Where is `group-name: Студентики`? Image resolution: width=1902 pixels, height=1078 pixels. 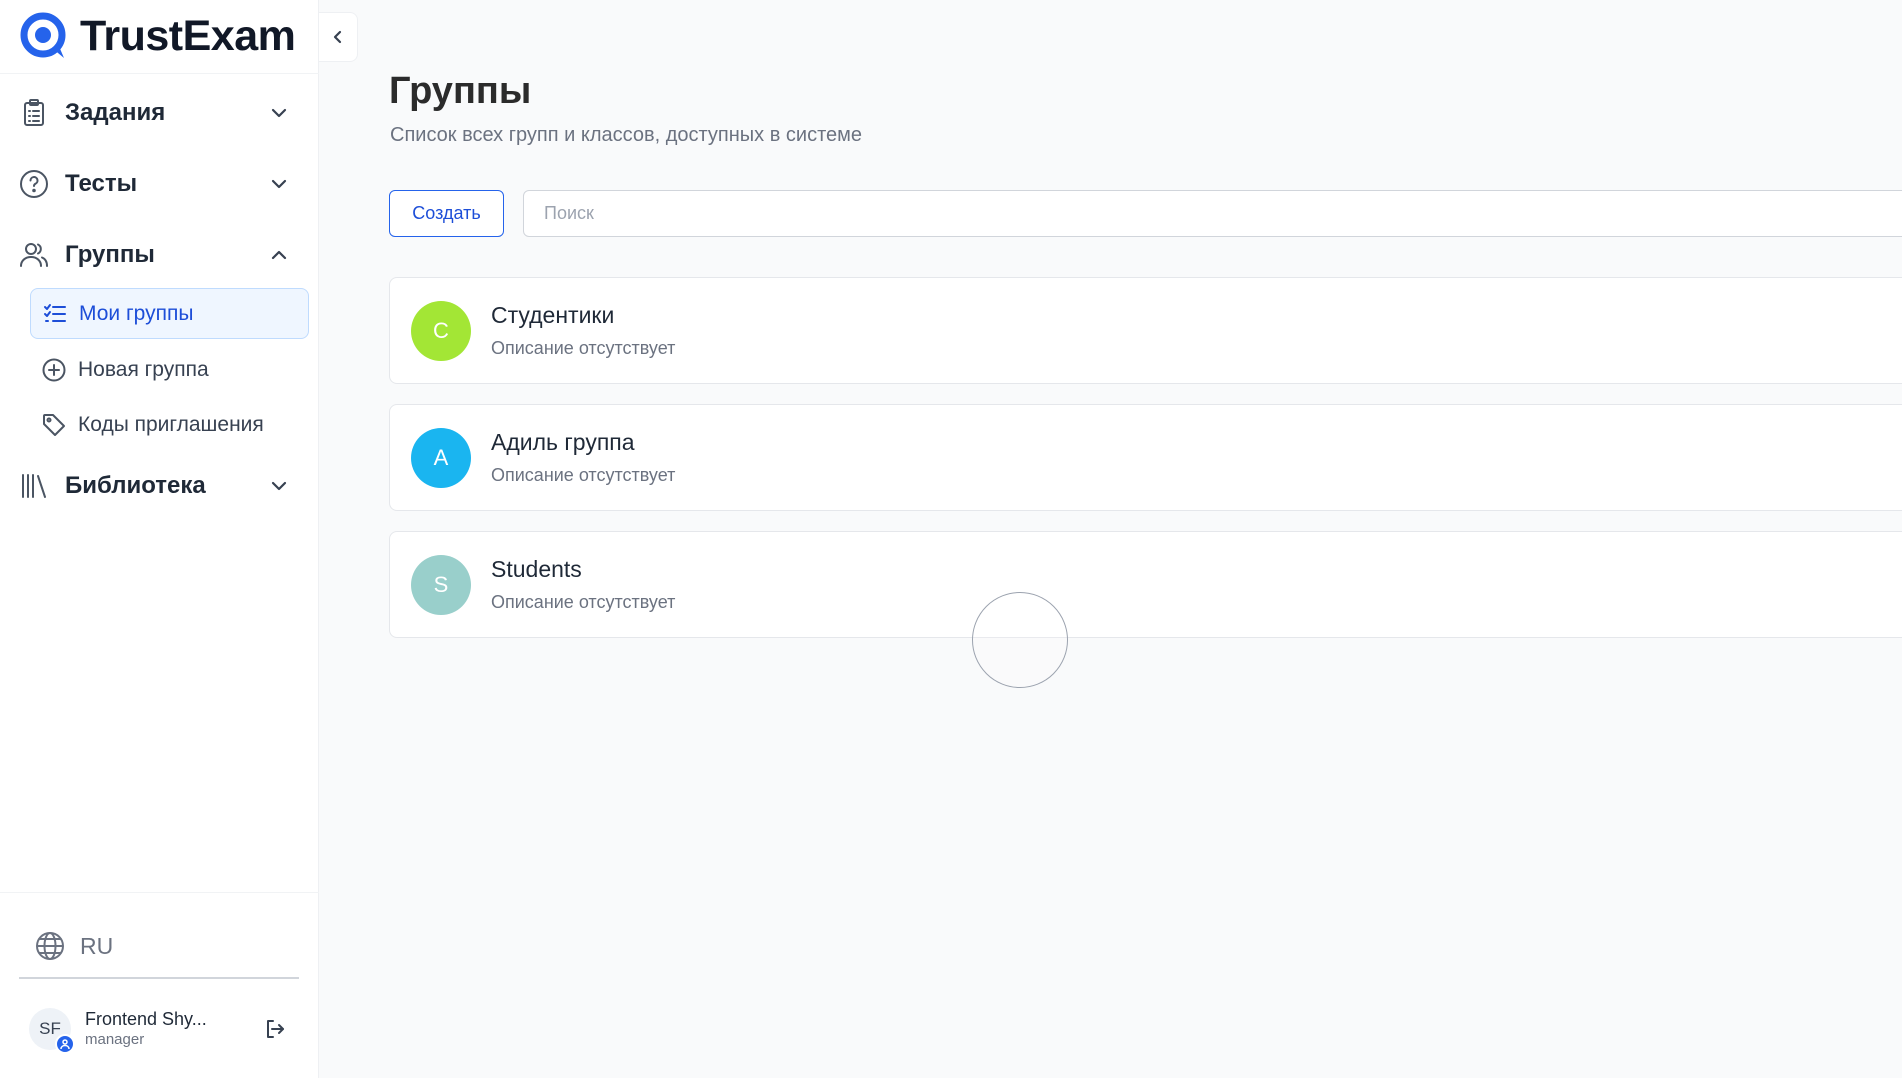
group-name: Студентики is located at coordinates (553, 314).